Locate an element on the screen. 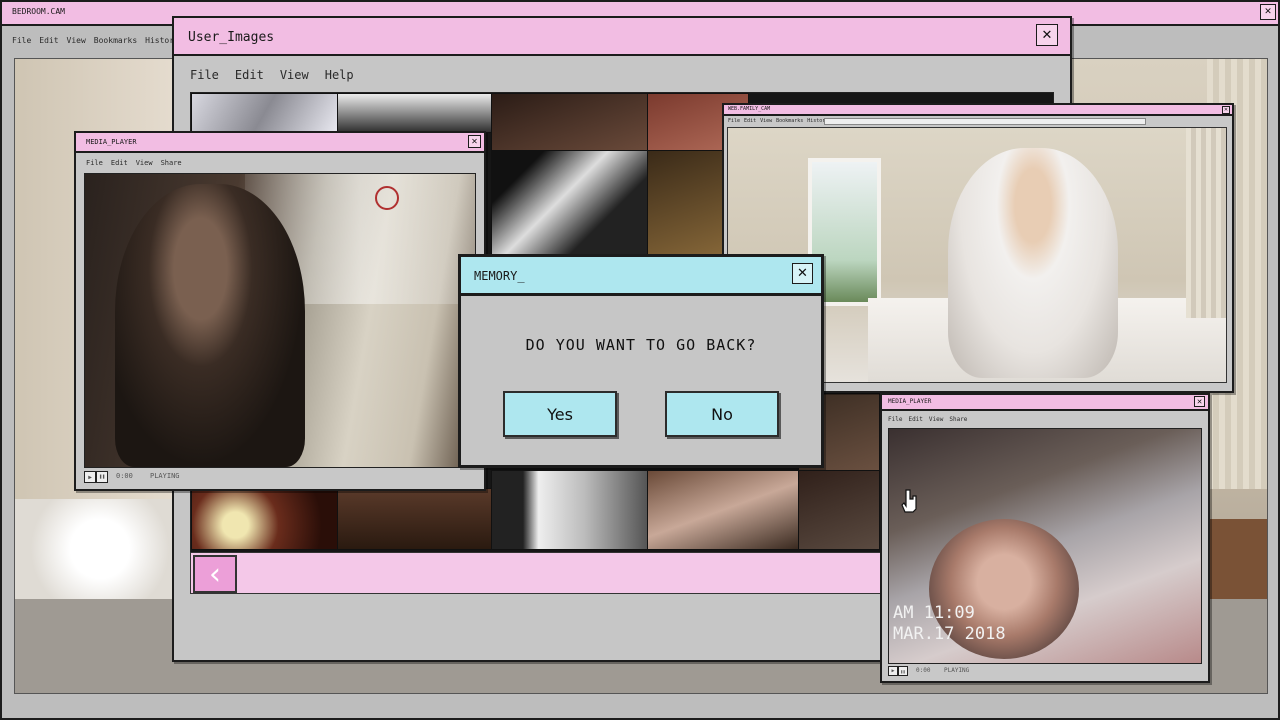  memory-dialog-titlebar: MEMORY_ ✕ is located at coordinates (641, 276).